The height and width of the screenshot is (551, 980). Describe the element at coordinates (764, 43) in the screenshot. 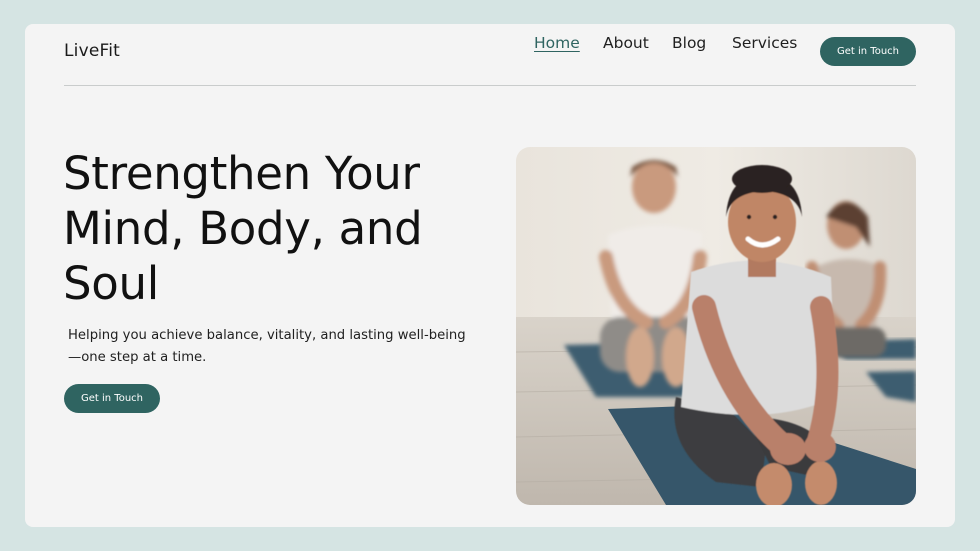

I see `nav-link-services: Services` at that location.